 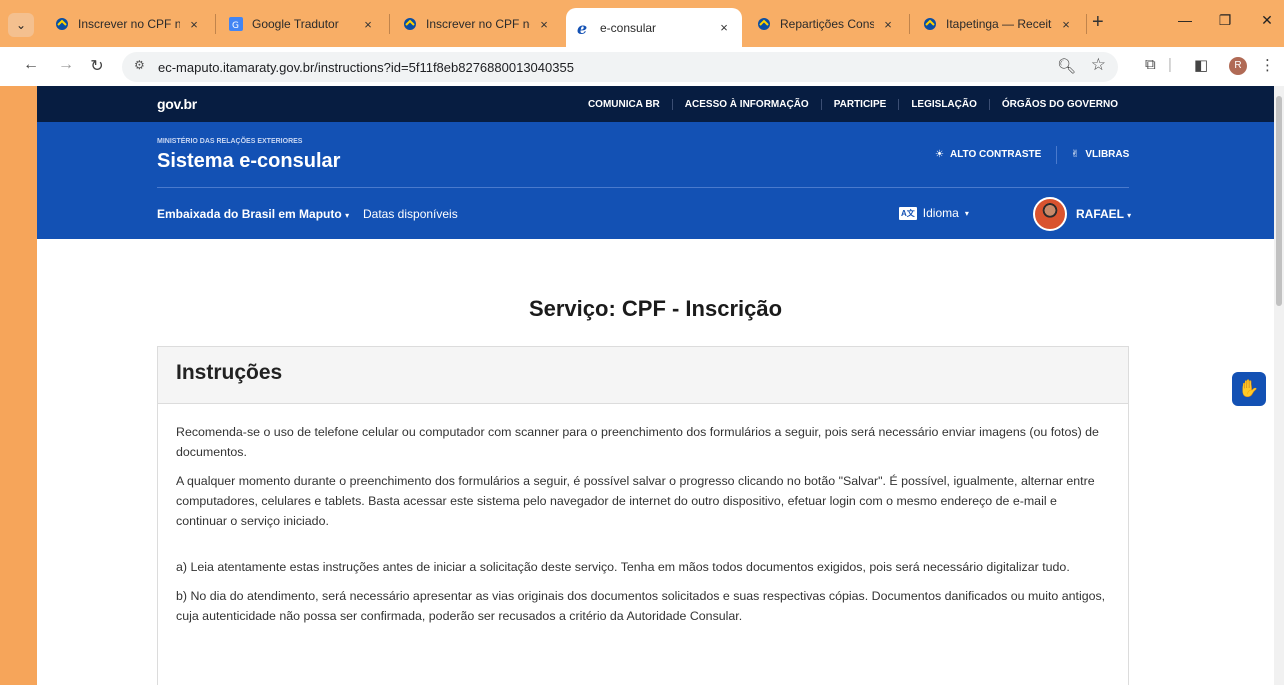 I want to click on gov-link-legislacao: LEGISLAÇÃO, so click(x=943, y=104).